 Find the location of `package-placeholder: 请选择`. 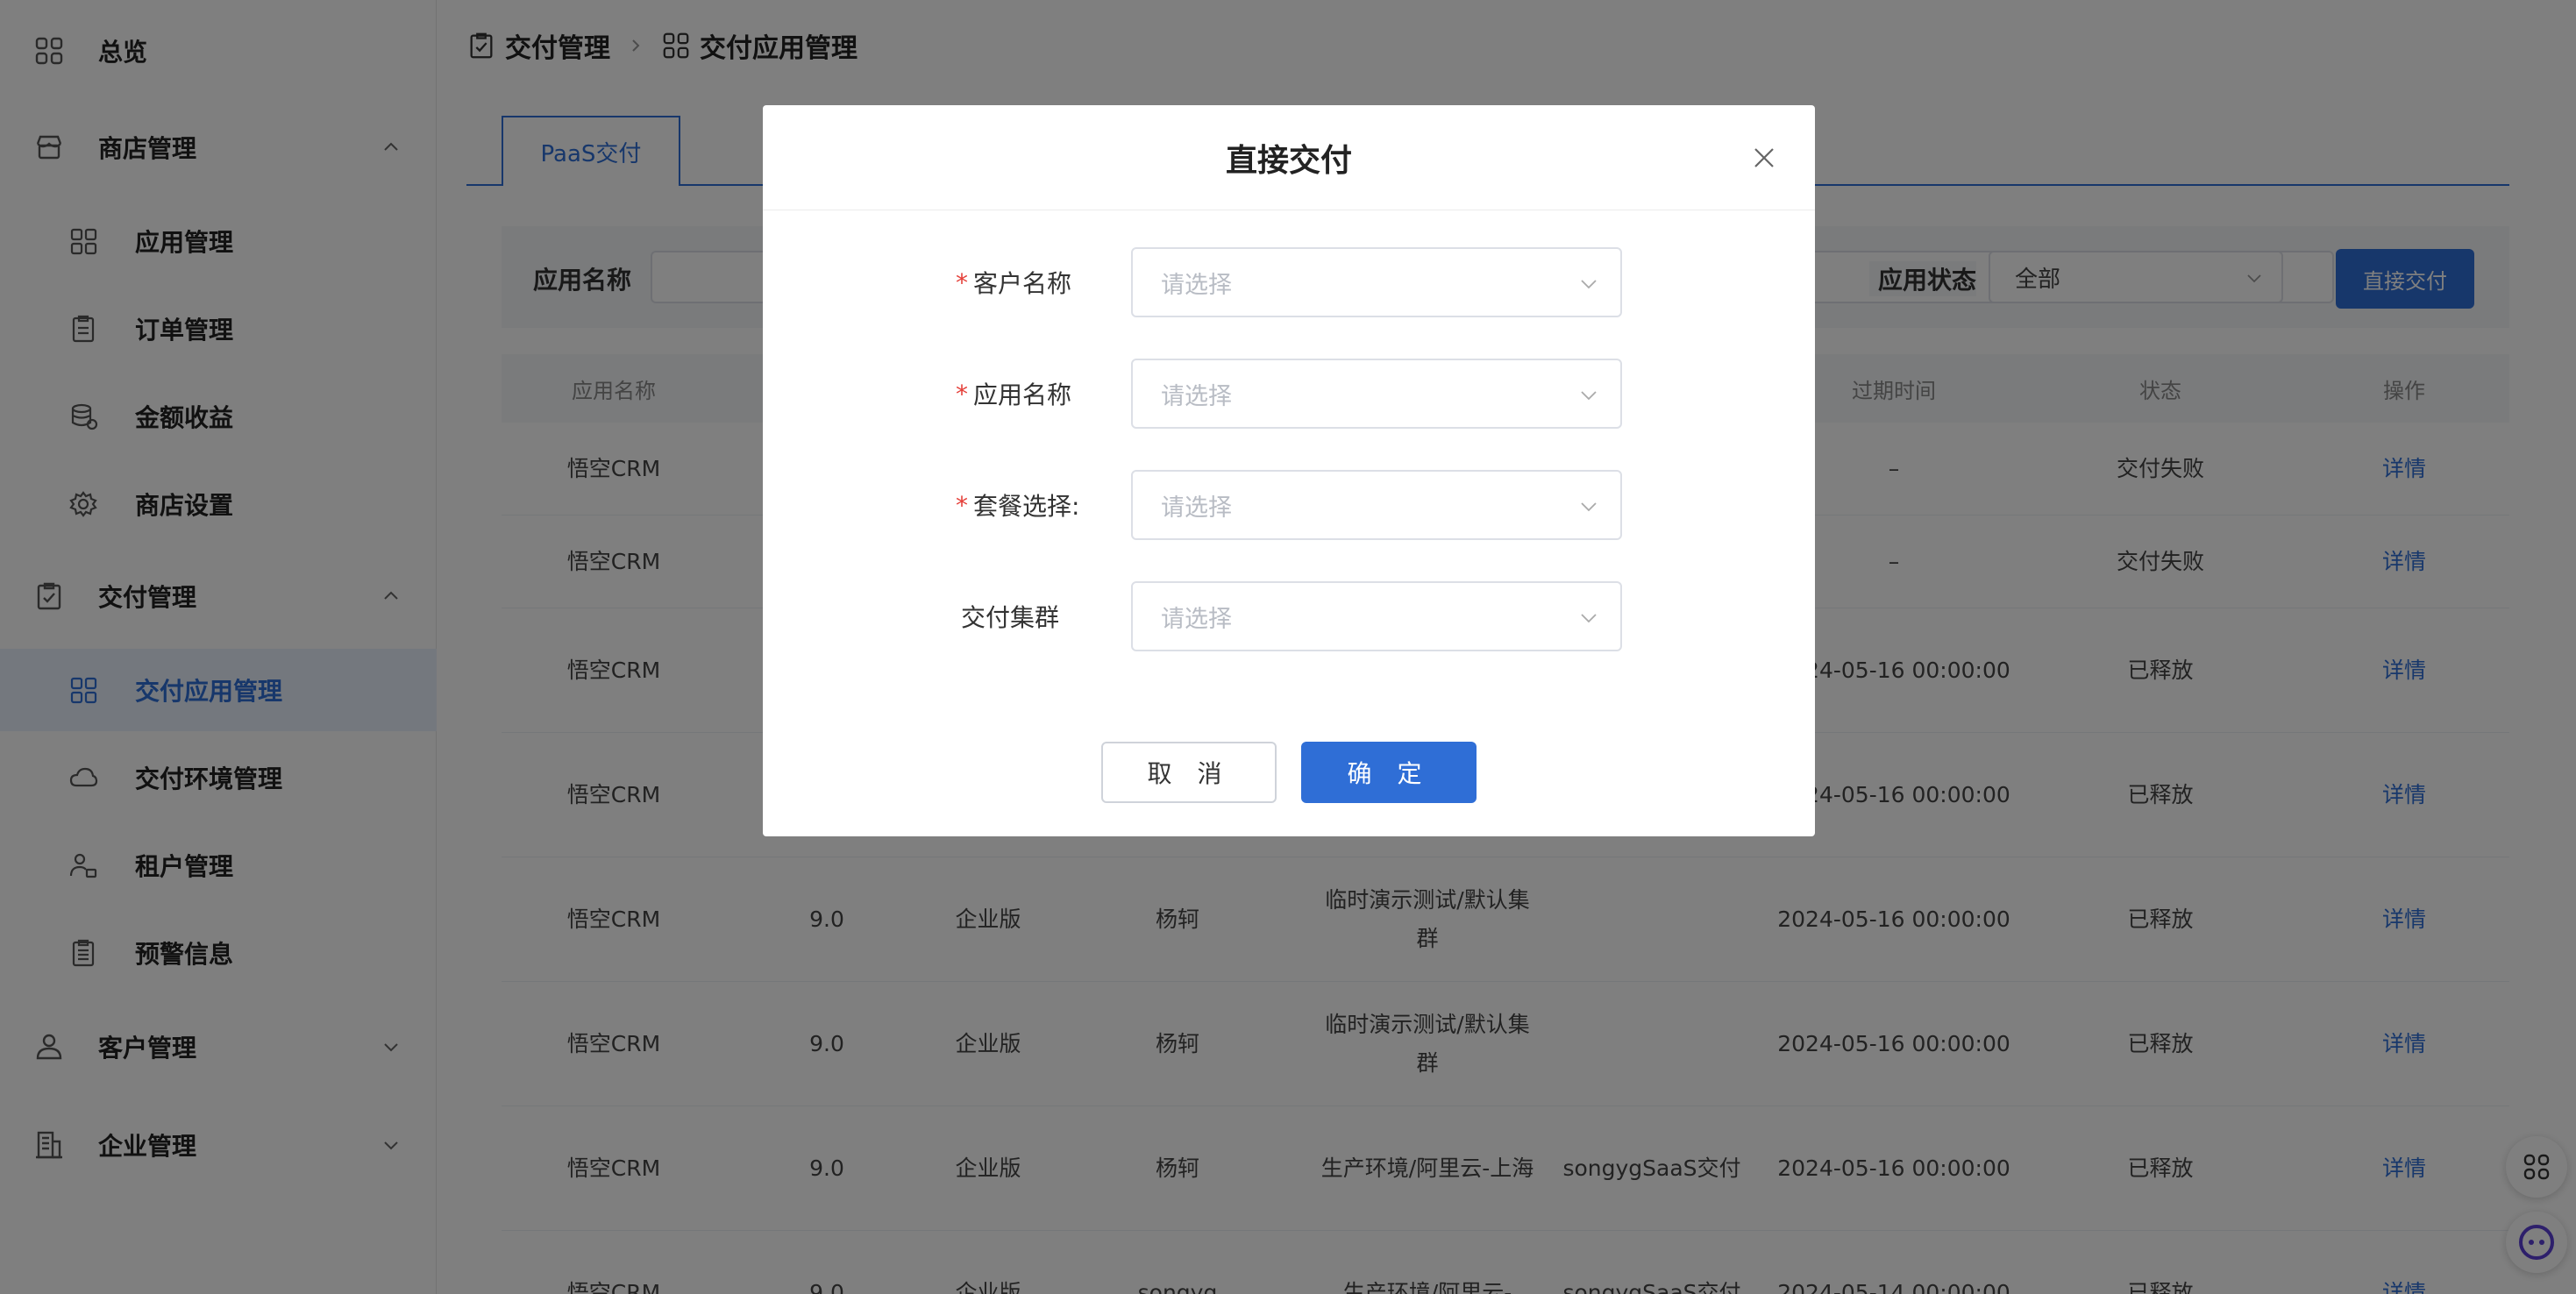

package-placeholder: 请选择 is located at coordinates (1196, 508).